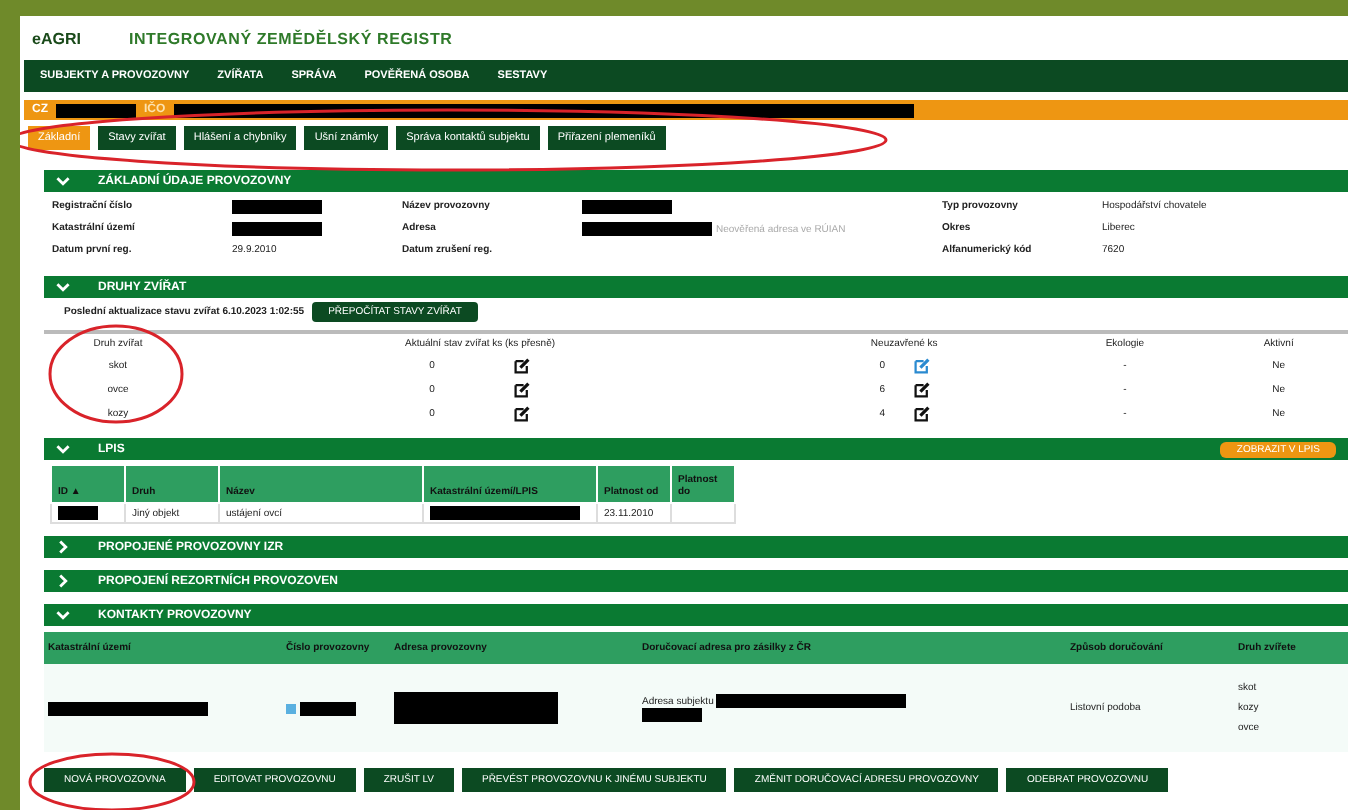 This screenshot has height=810, width=1348. I want to click on brand-logo: eAGRI, so click(56, 38).